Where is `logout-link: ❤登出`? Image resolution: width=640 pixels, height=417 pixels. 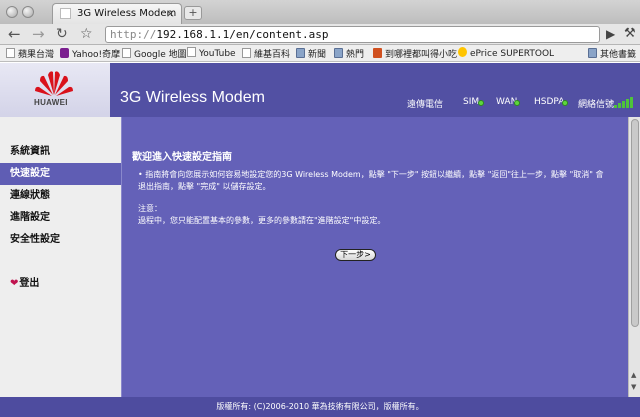
logout-link: ❤登出 is located at coordinates (24, 281).